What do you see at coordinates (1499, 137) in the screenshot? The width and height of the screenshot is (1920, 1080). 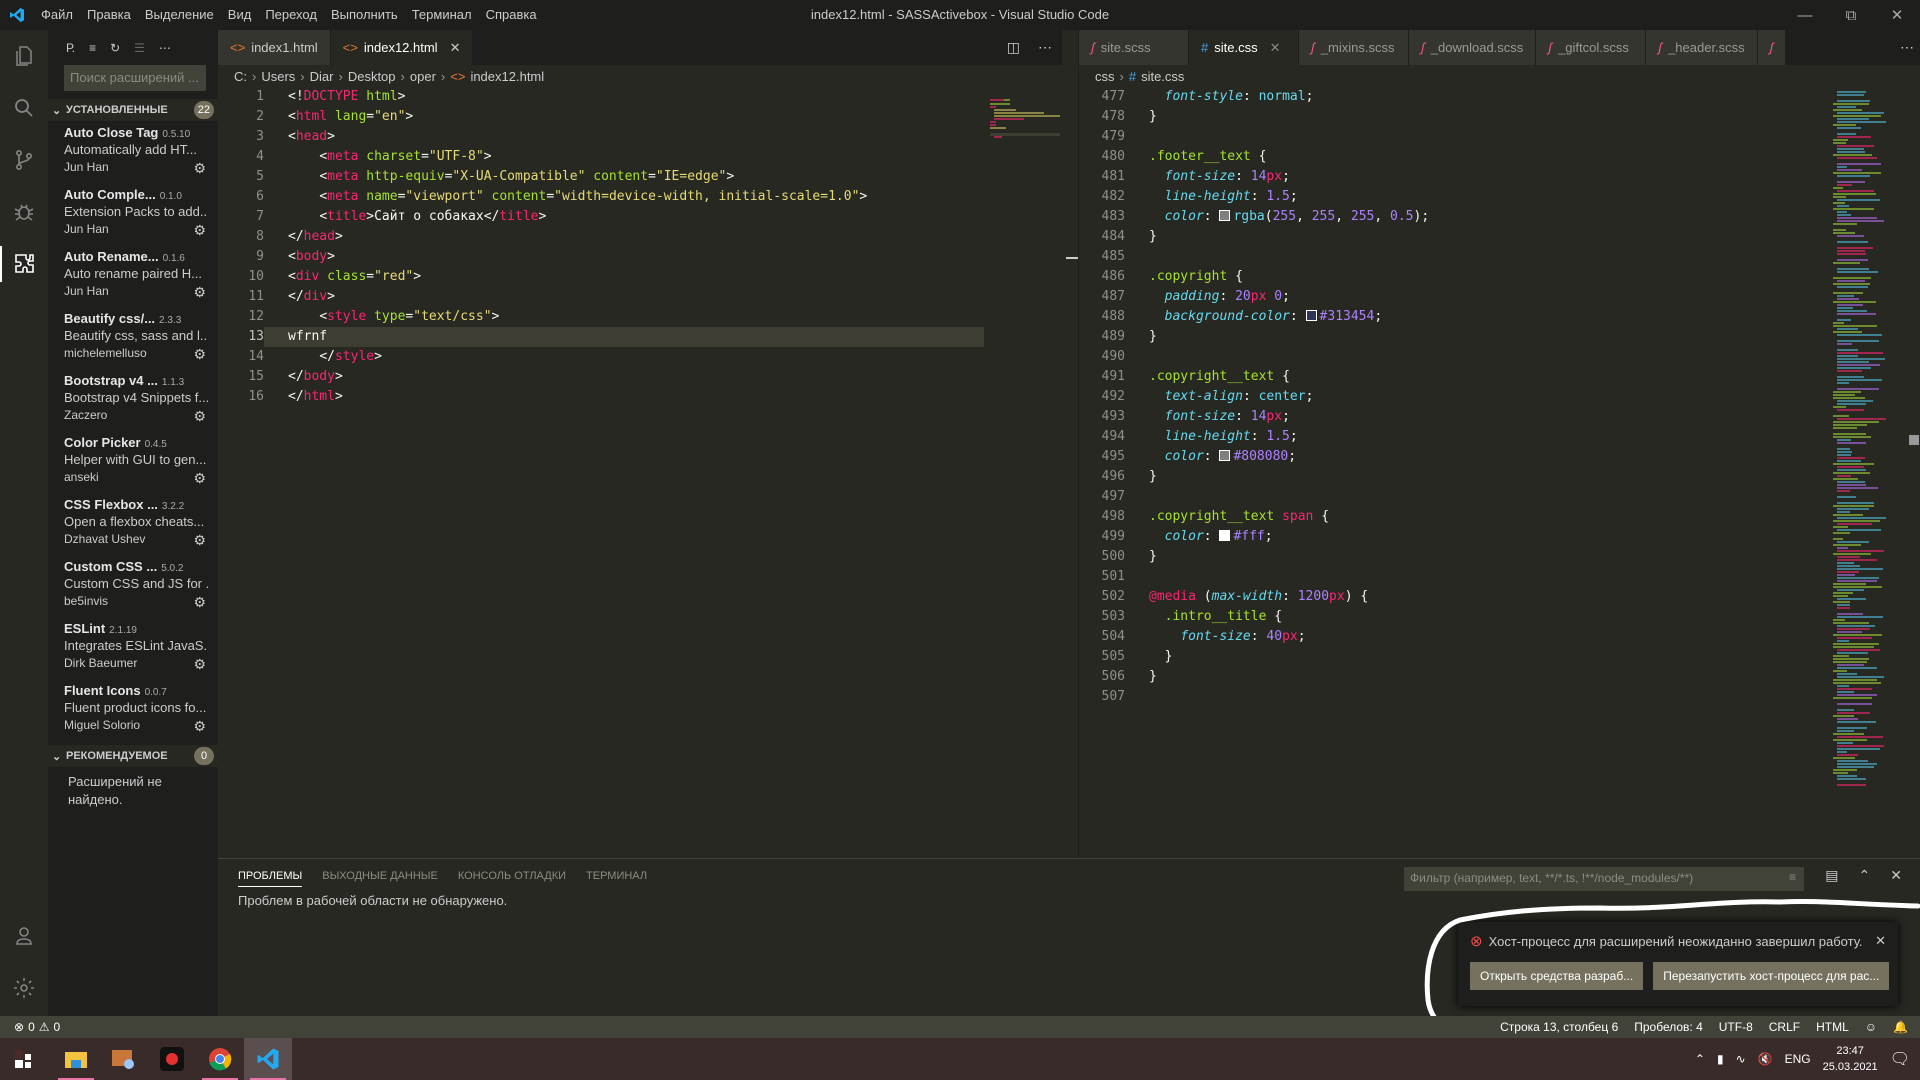 I see `code-line: 479` at bounding box center [1499, 137].